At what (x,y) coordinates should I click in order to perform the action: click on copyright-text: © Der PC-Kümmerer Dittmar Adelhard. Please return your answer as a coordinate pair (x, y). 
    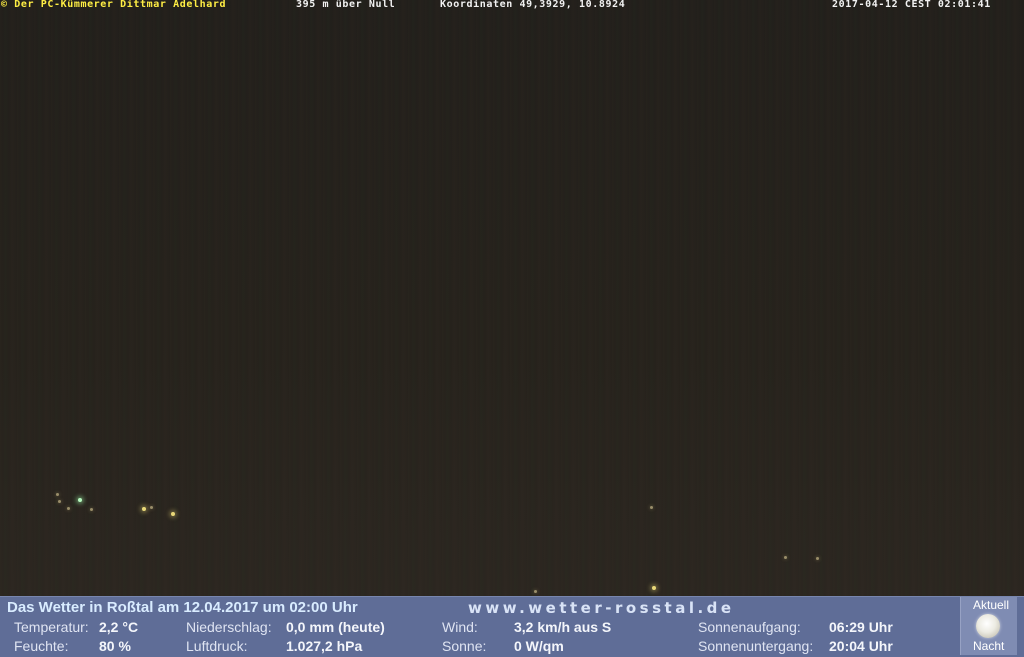
    Looking at the image, I should click on (114, 5).